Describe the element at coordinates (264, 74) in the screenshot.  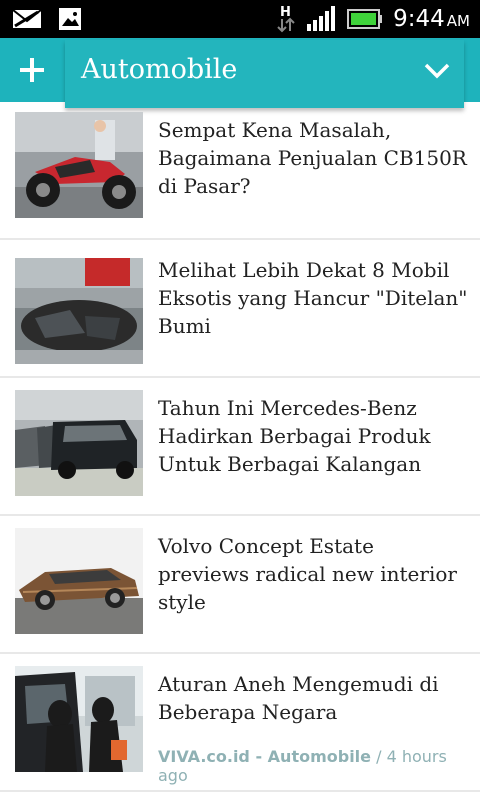
I see `category-dropdown: Automobile` at that location.